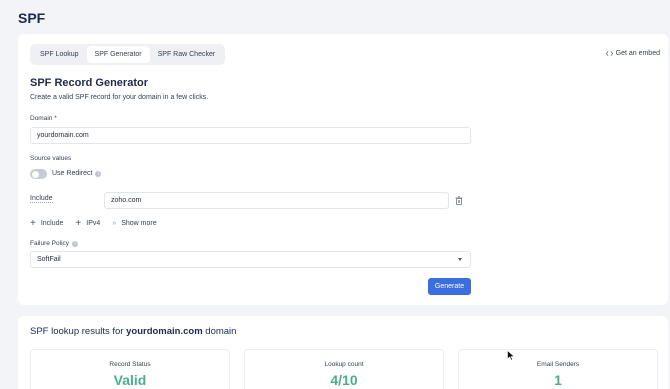  I want to click on include-label: Include, so click(41, 199).